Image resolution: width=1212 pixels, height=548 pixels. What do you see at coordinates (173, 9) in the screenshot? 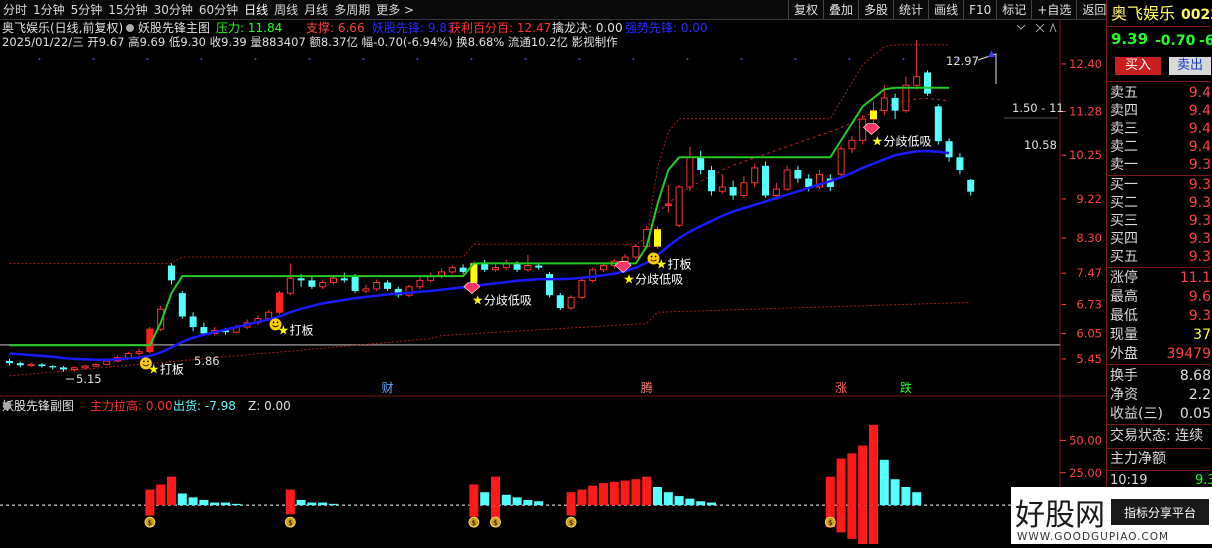
I see `period-tab: 30分钟` at bounding box center [173, 9].